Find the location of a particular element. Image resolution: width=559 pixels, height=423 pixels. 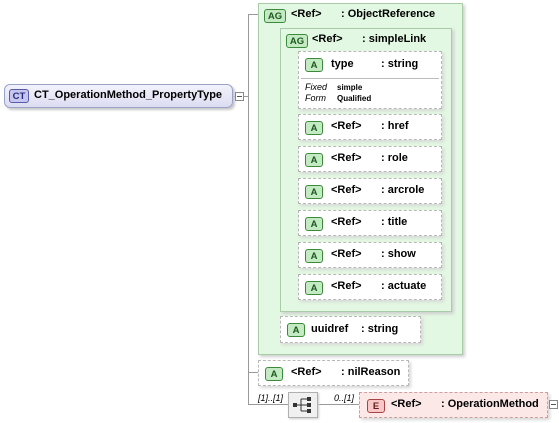

connector-to-sequence is located at coordinates (268, 404).